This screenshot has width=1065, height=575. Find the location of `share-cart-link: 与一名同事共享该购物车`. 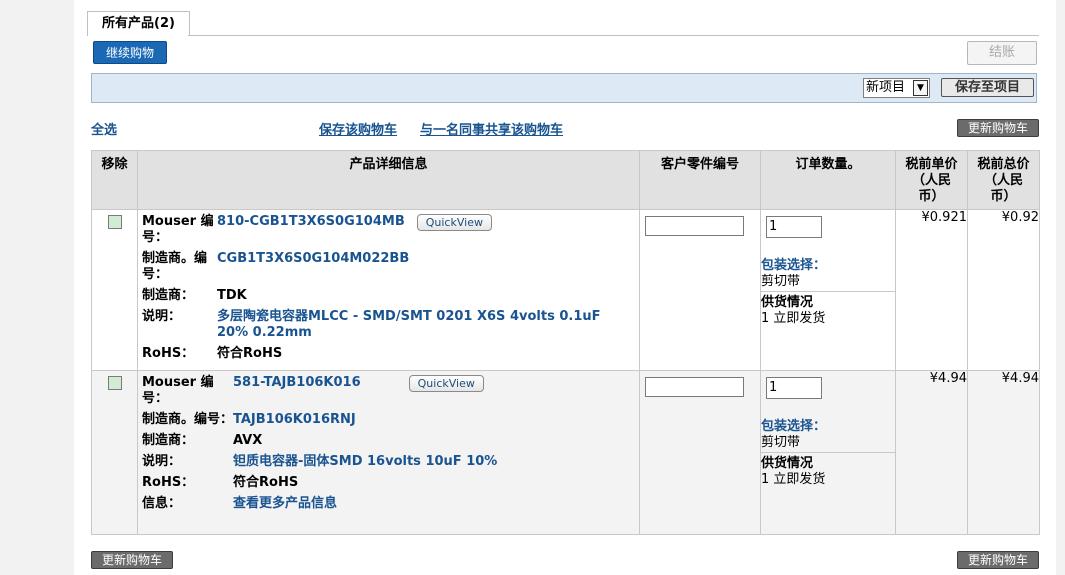

share-cart-link: 与一名同事共享该购物车 is located at coordinates (491, 128).